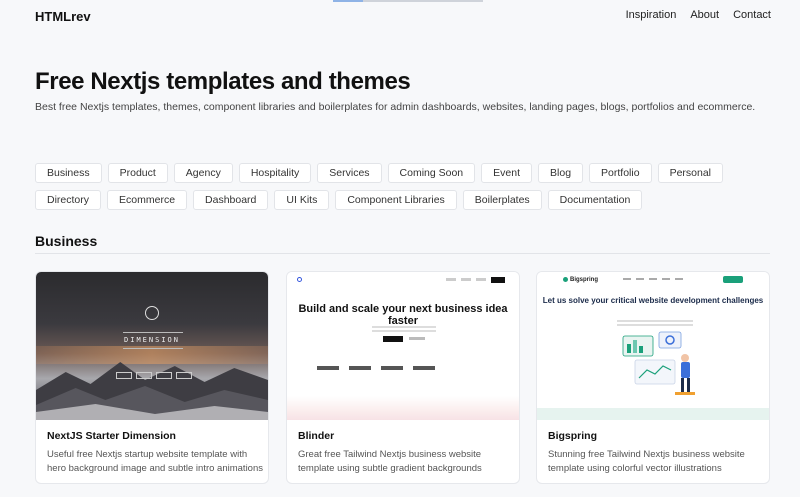 The height and width of the screenshot is (497, 800). Describe the element at coordinates (507, 173) in the screenshot. I see `category-chip-event: Event` at that location.